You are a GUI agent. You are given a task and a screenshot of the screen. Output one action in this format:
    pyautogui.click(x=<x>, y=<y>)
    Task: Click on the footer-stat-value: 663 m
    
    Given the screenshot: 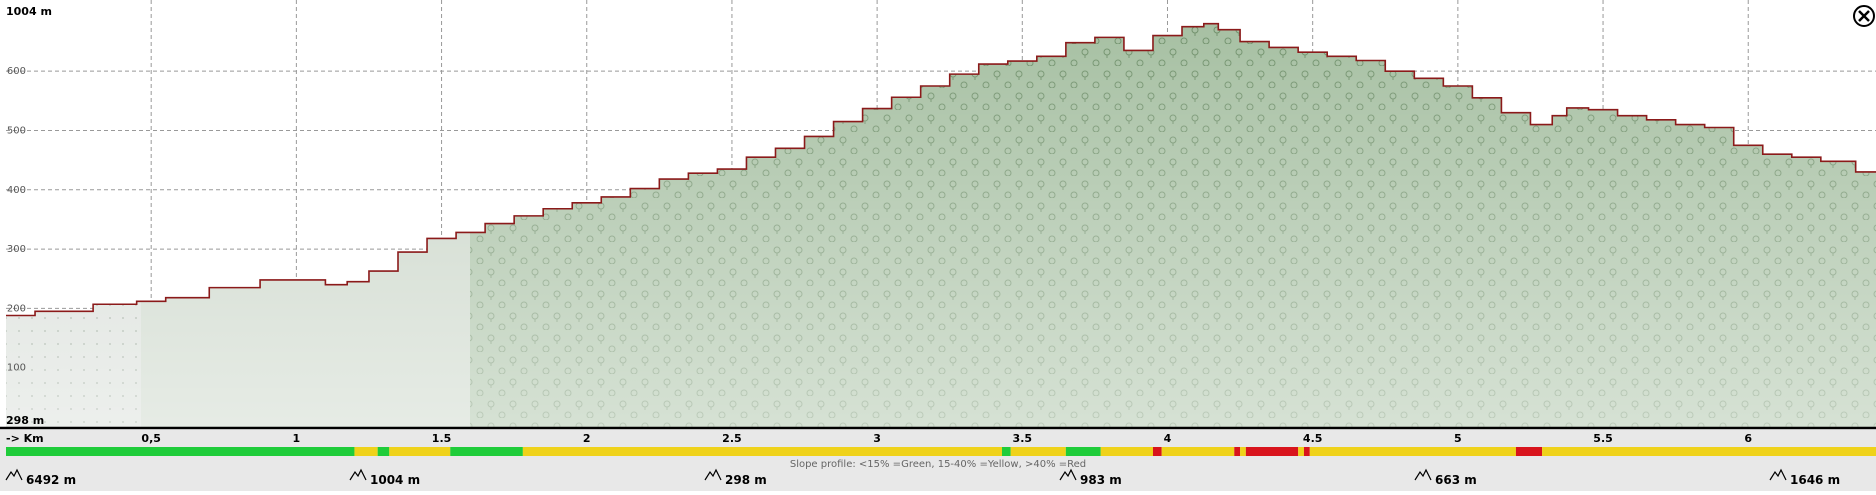 What is the action you would take?
    pyautogui.click(x=1456, y=480)
    